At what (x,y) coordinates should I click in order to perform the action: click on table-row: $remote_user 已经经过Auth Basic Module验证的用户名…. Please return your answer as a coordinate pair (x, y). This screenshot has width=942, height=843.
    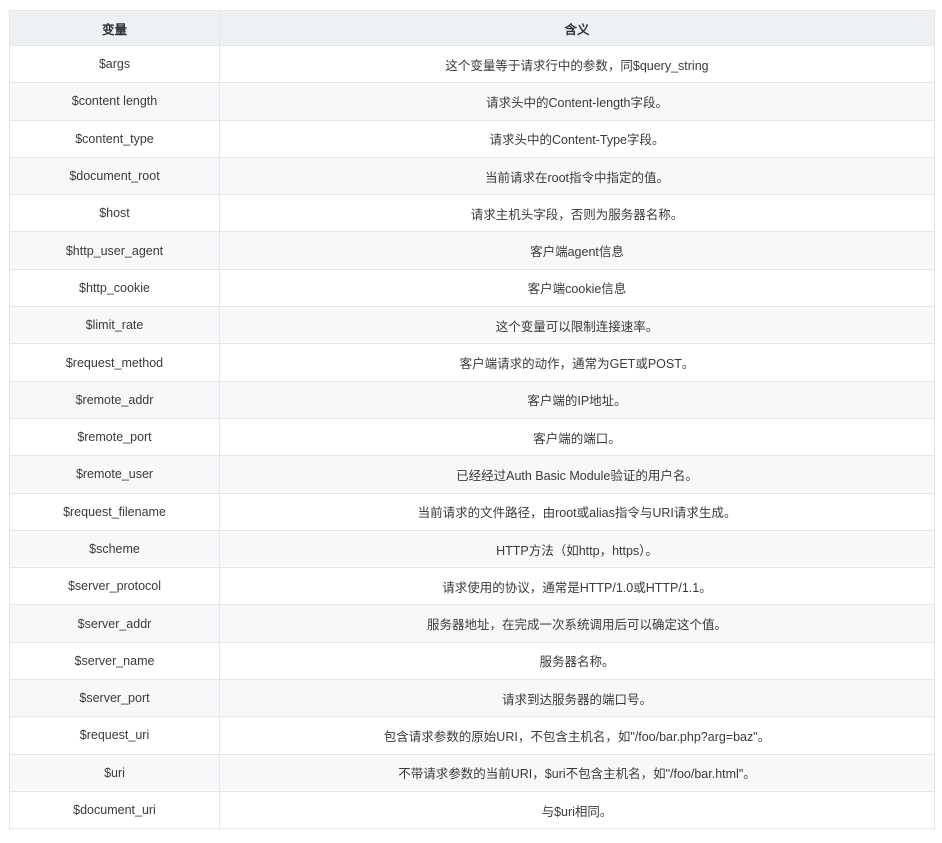
    Looking at the image, I should click on (472, 474).